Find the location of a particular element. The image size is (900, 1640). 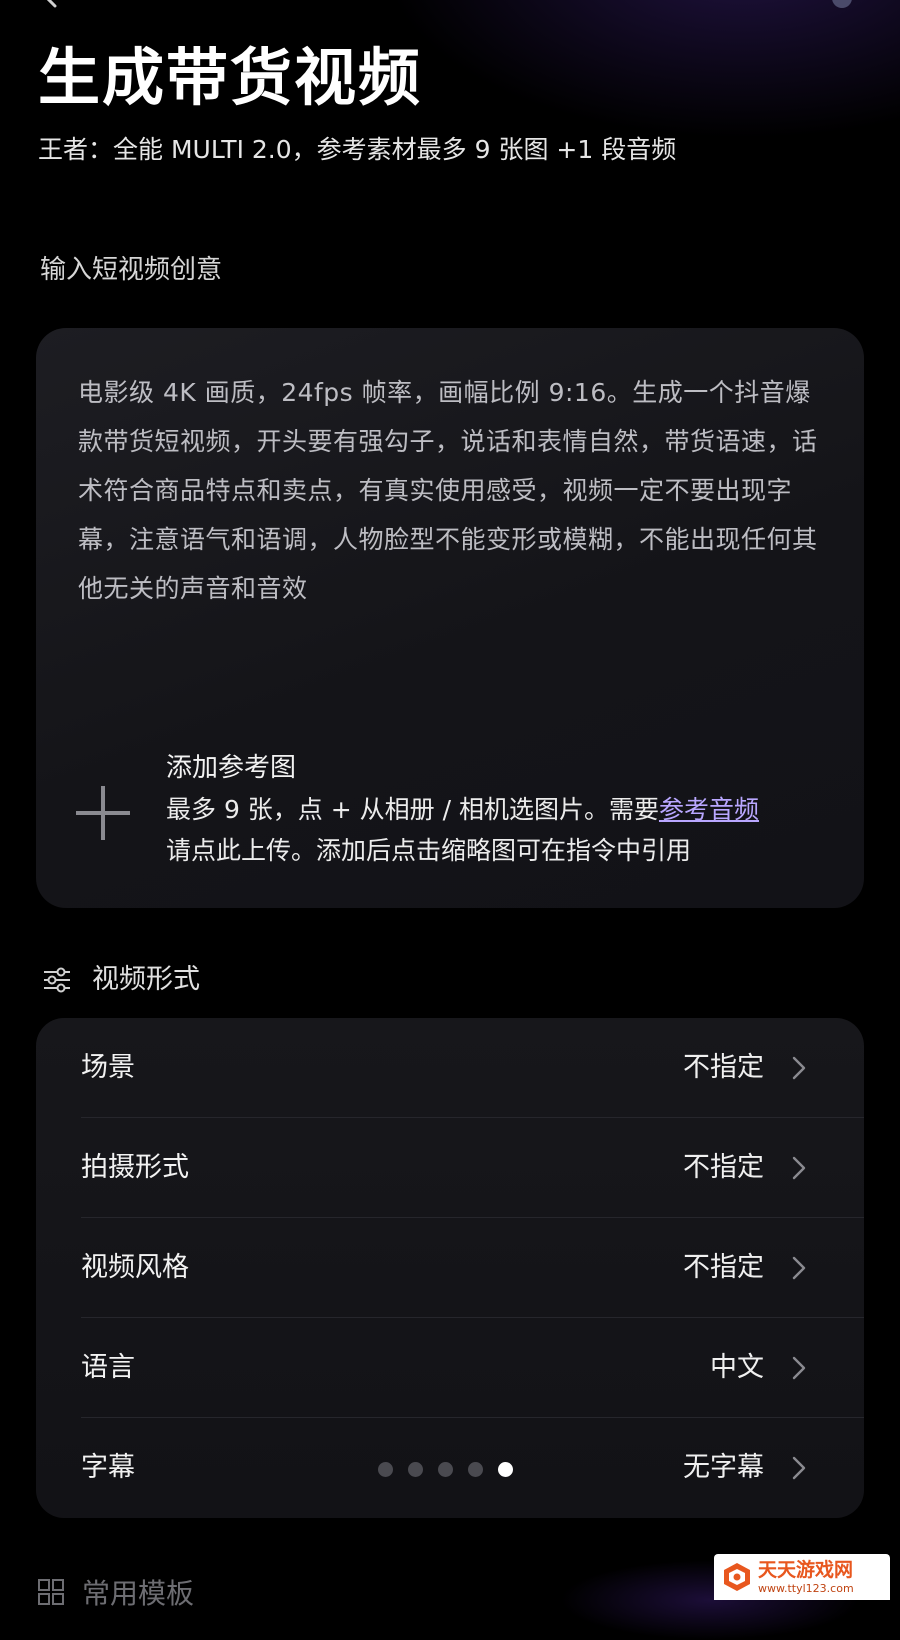

watermark-name: 天天游戏网 is located at coordinates (806, 1569).